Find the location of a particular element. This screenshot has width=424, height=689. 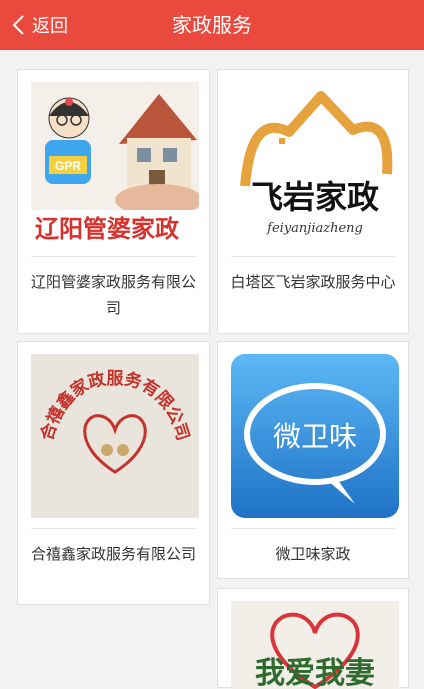

company-logo-image: 合禧鑫家政服务有限公司 is located at coordinates (115, 436).